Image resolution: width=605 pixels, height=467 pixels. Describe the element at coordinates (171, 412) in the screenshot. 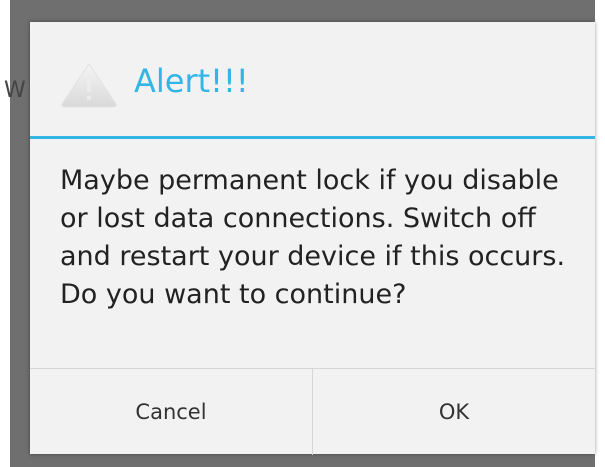

I see `cancel-button: Cancel` at that location.